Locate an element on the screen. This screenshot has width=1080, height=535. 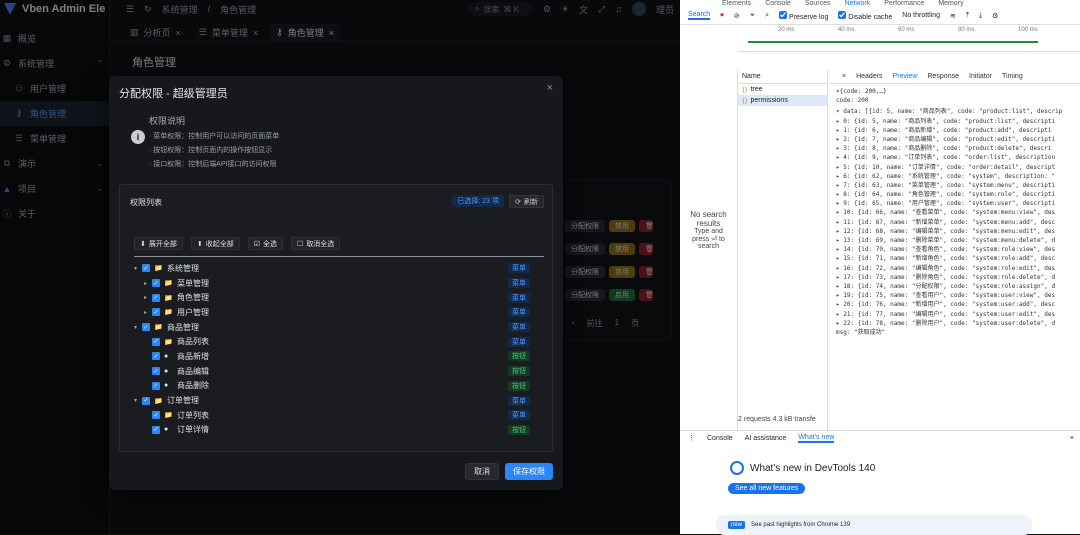
deselect-all-button: ☐ 取消全选 is located at coordinates (316, 243).